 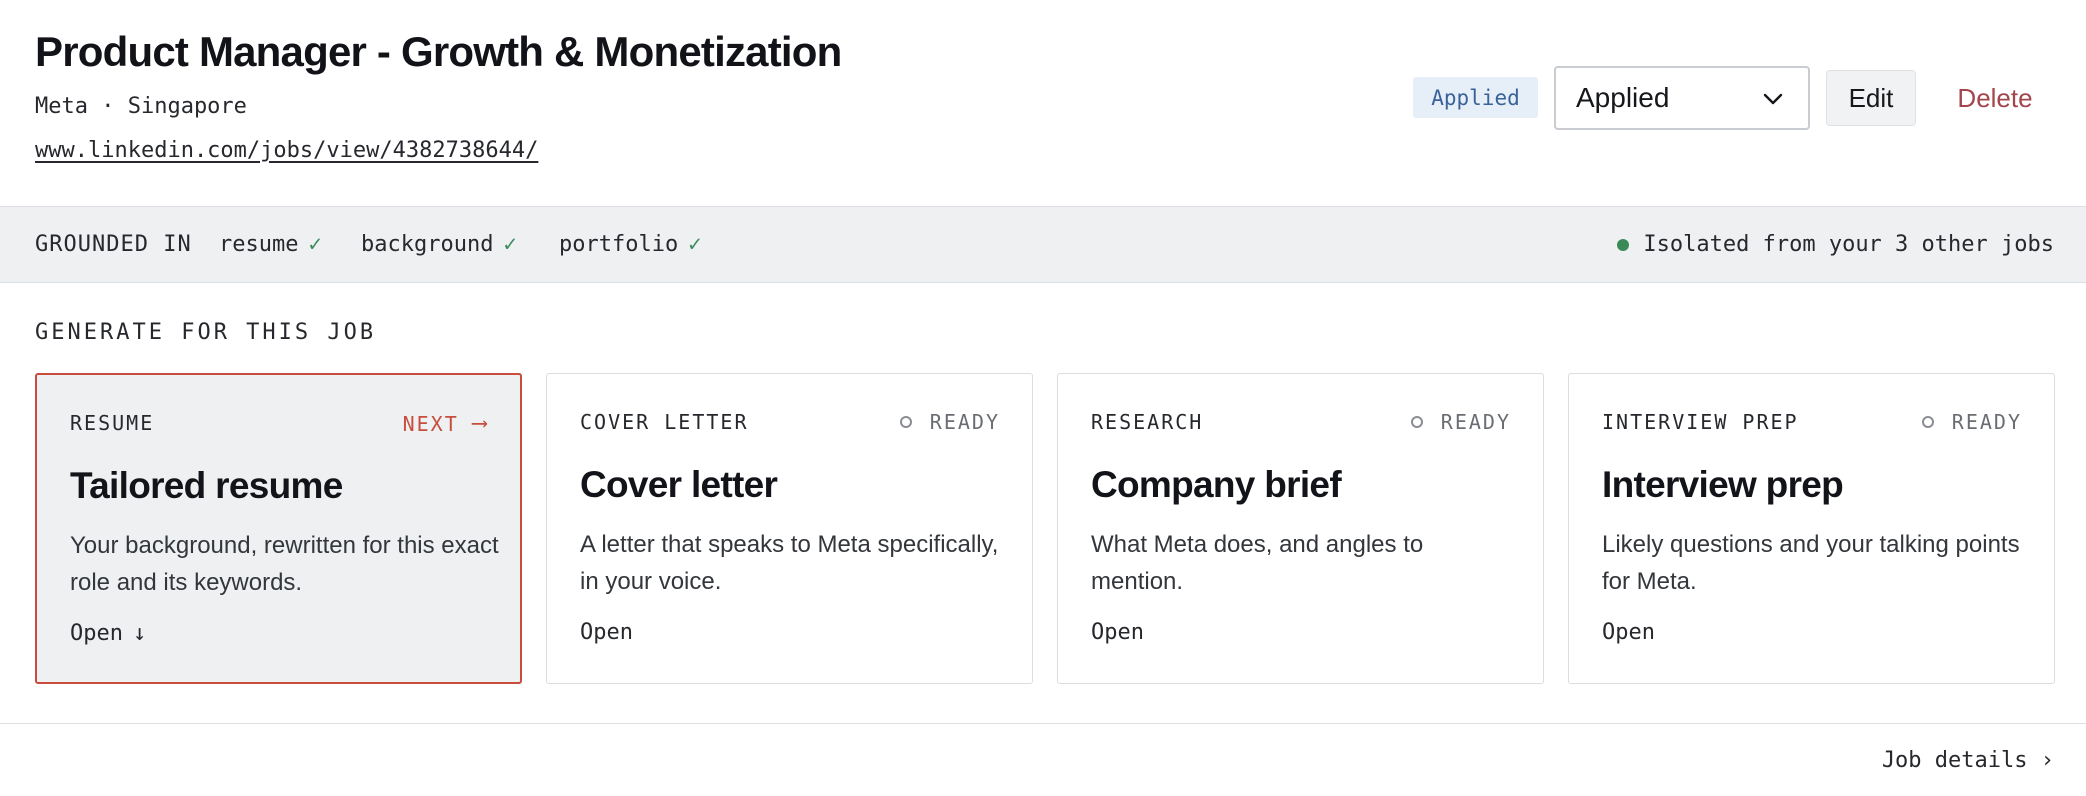 What do you see at coordinates (1682, 98) in the screenshot?
I see `status-select: Applied` at bounding box center [1682, 98].